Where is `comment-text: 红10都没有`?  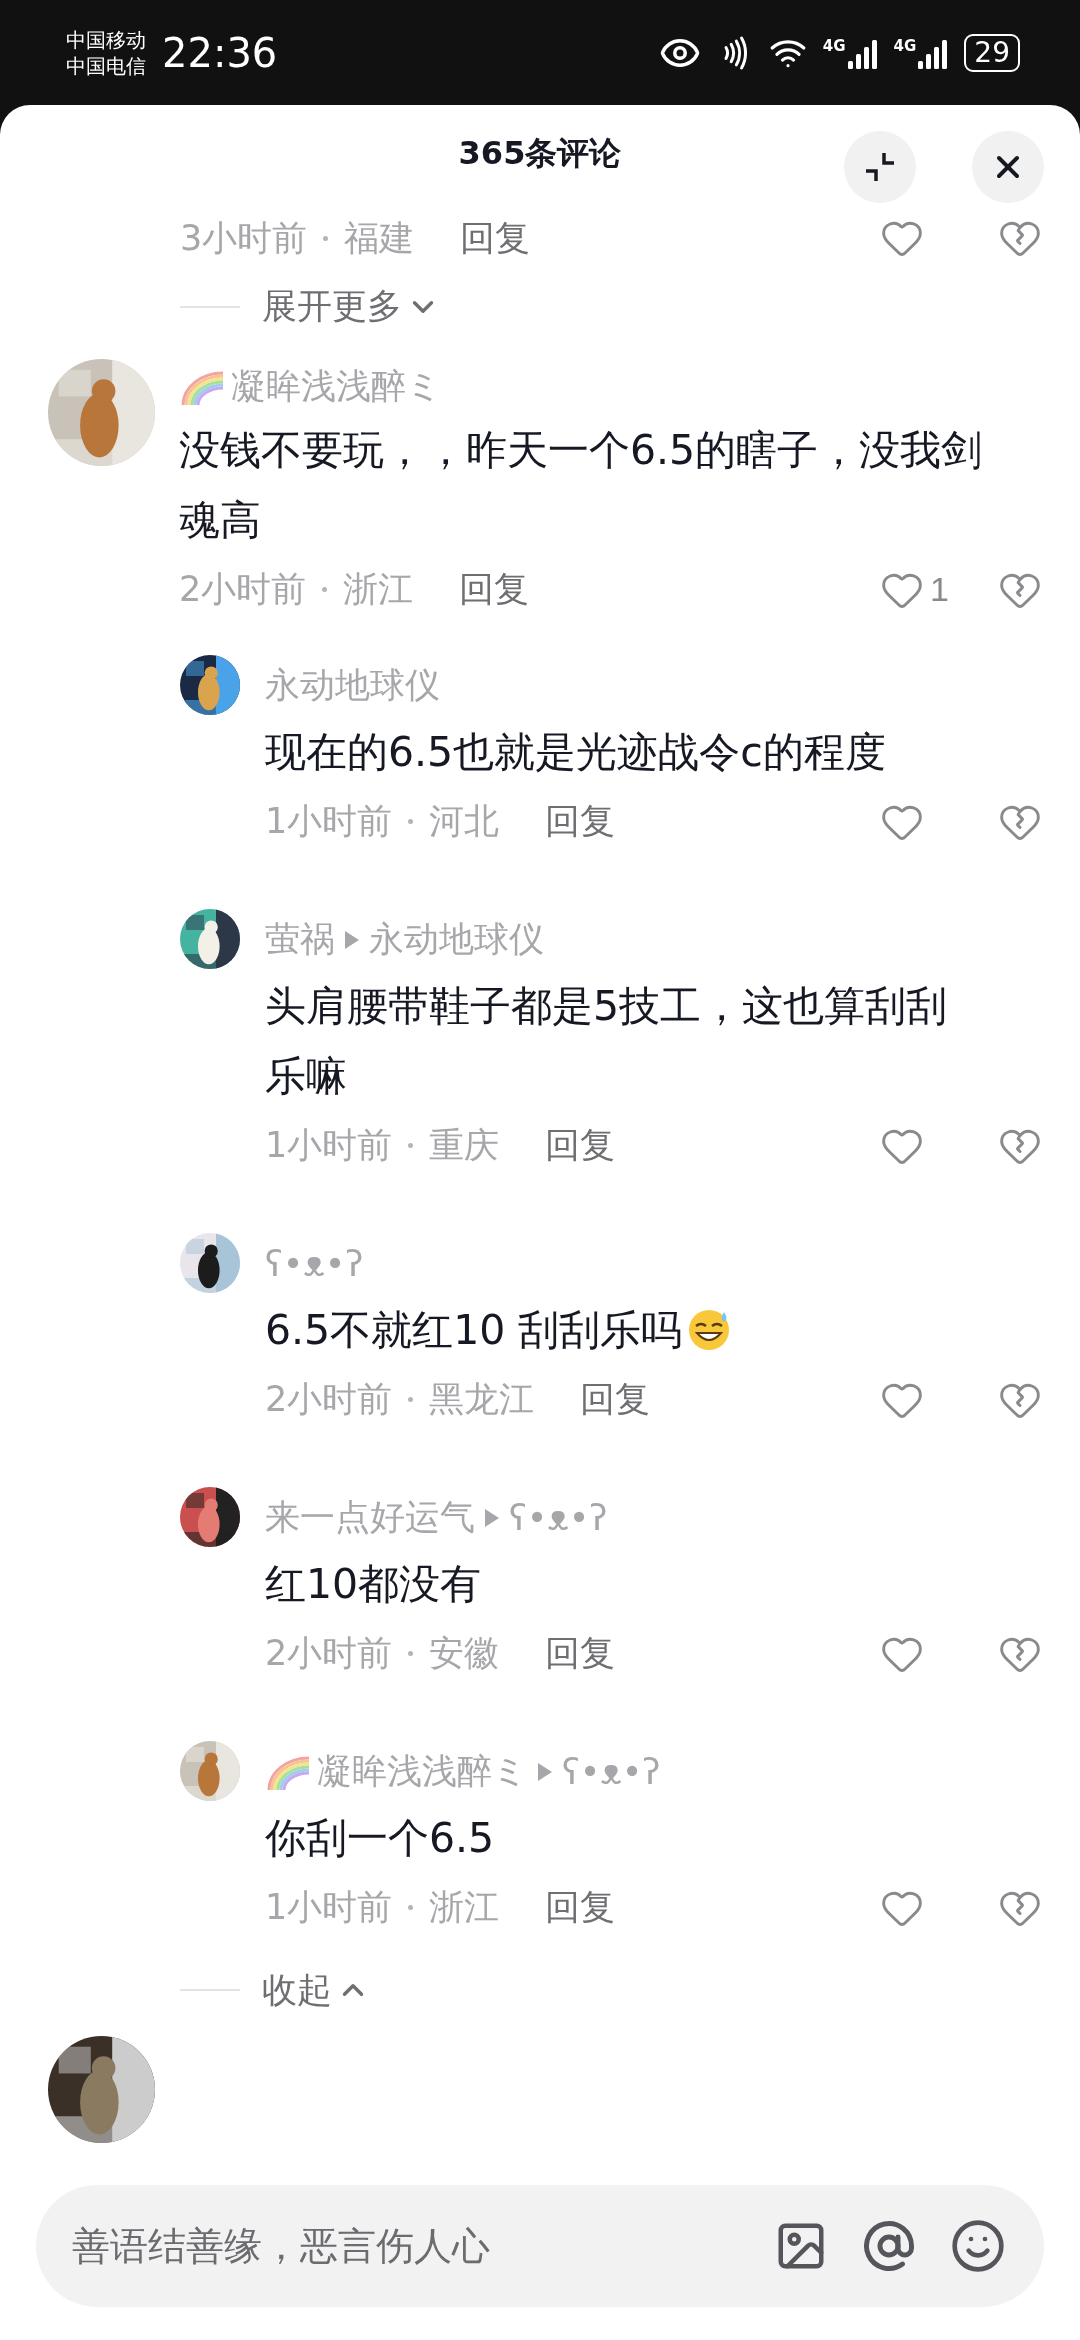
comment-text: 红10都没有 is located at coordinates (374, 1584).